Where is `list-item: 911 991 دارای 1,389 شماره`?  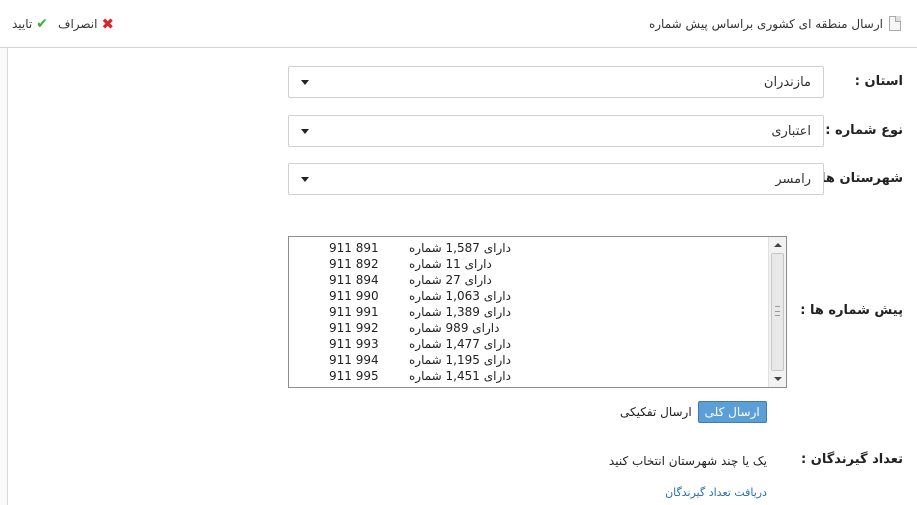 list-item: 911 991 دارای 1,389 شماره is located at coordinates (529, 312).